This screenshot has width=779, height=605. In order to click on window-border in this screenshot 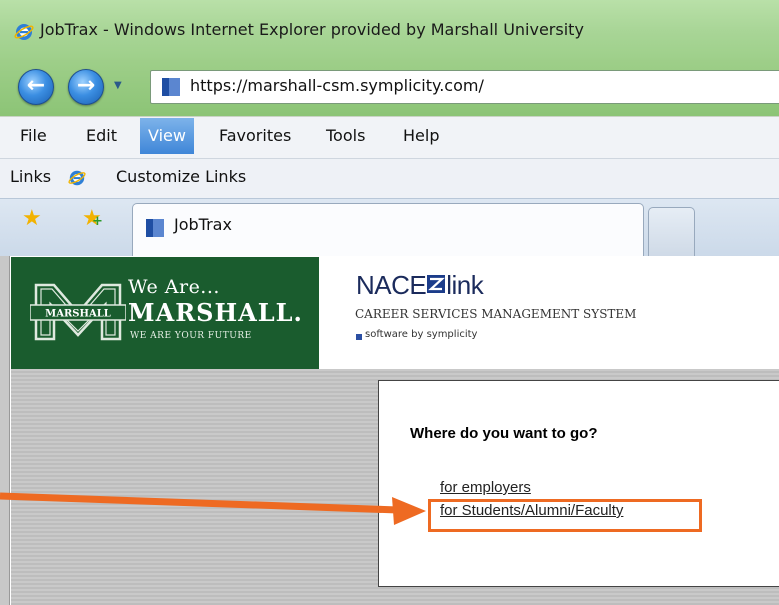, I will do `click(5, 430)`.